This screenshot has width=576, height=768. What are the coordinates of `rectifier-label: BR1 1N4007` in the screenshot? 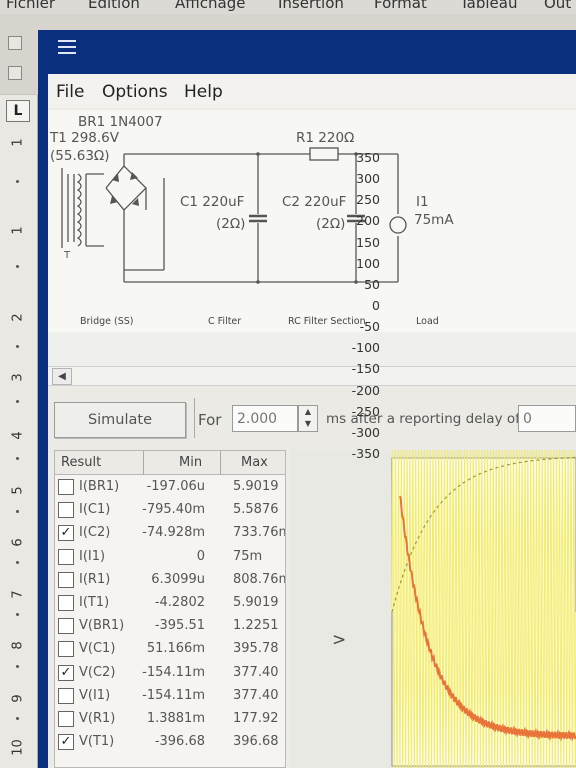 It's located at (120, 122).